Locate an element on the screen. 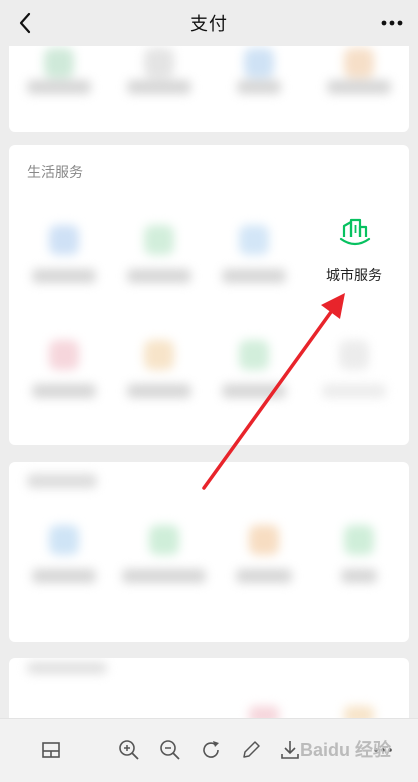 Image resolution: width=418 pixels, height=782 pixels. city-services-tile: 城市服务 is located at coordinates (354, 253).